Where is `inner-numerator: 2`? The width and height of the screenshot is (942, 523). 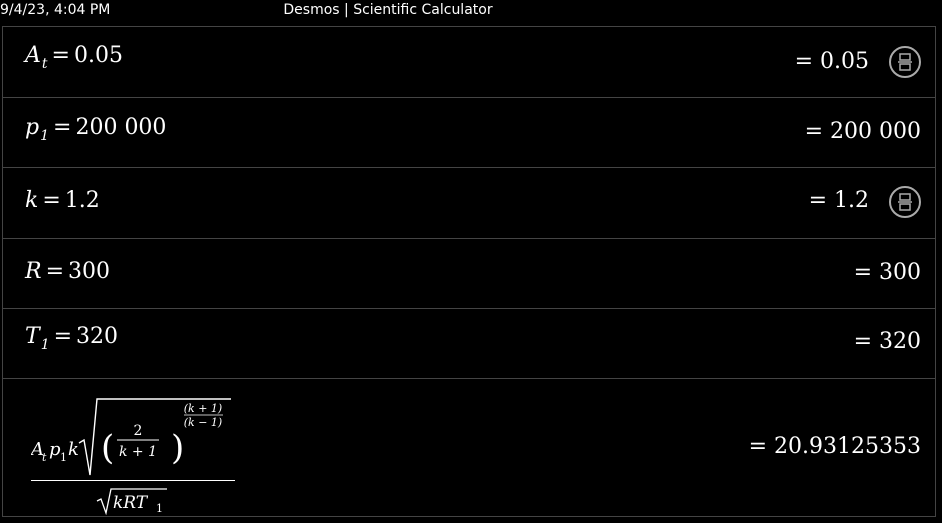 inner-numerator: 2 is located at coordinates (138, 431).